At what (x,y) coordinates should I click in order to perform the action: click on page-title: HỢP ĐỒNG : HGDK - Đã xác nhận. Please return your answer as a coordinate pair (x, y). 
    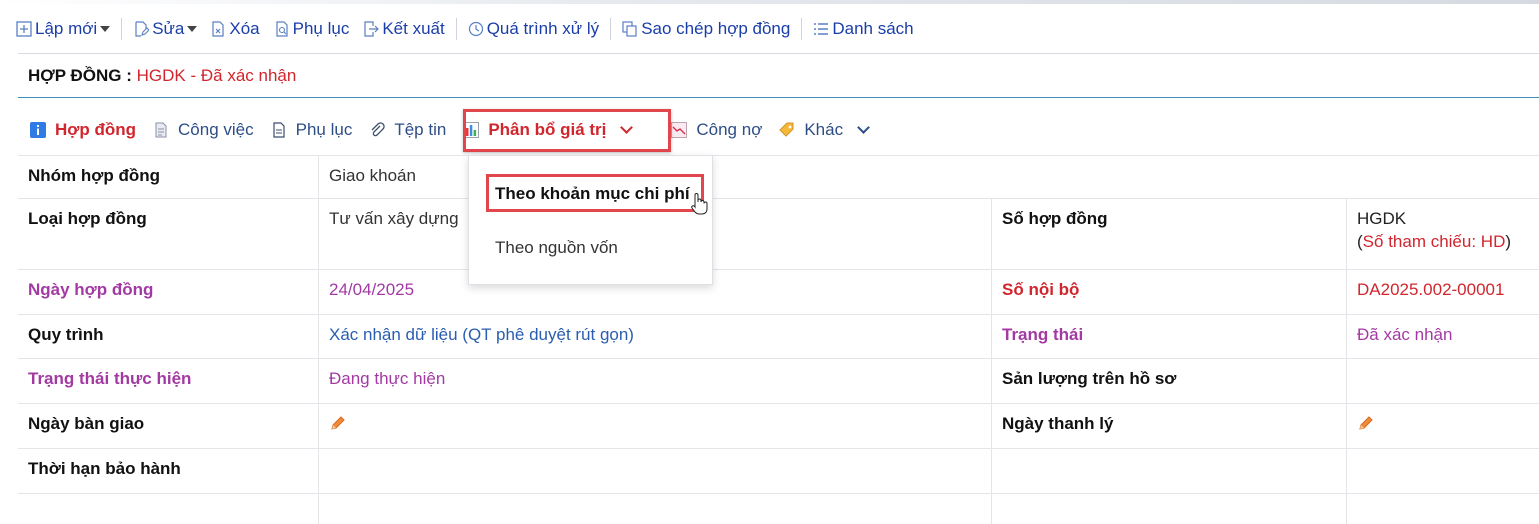
    Looking at the image, I should click on (162, 76).